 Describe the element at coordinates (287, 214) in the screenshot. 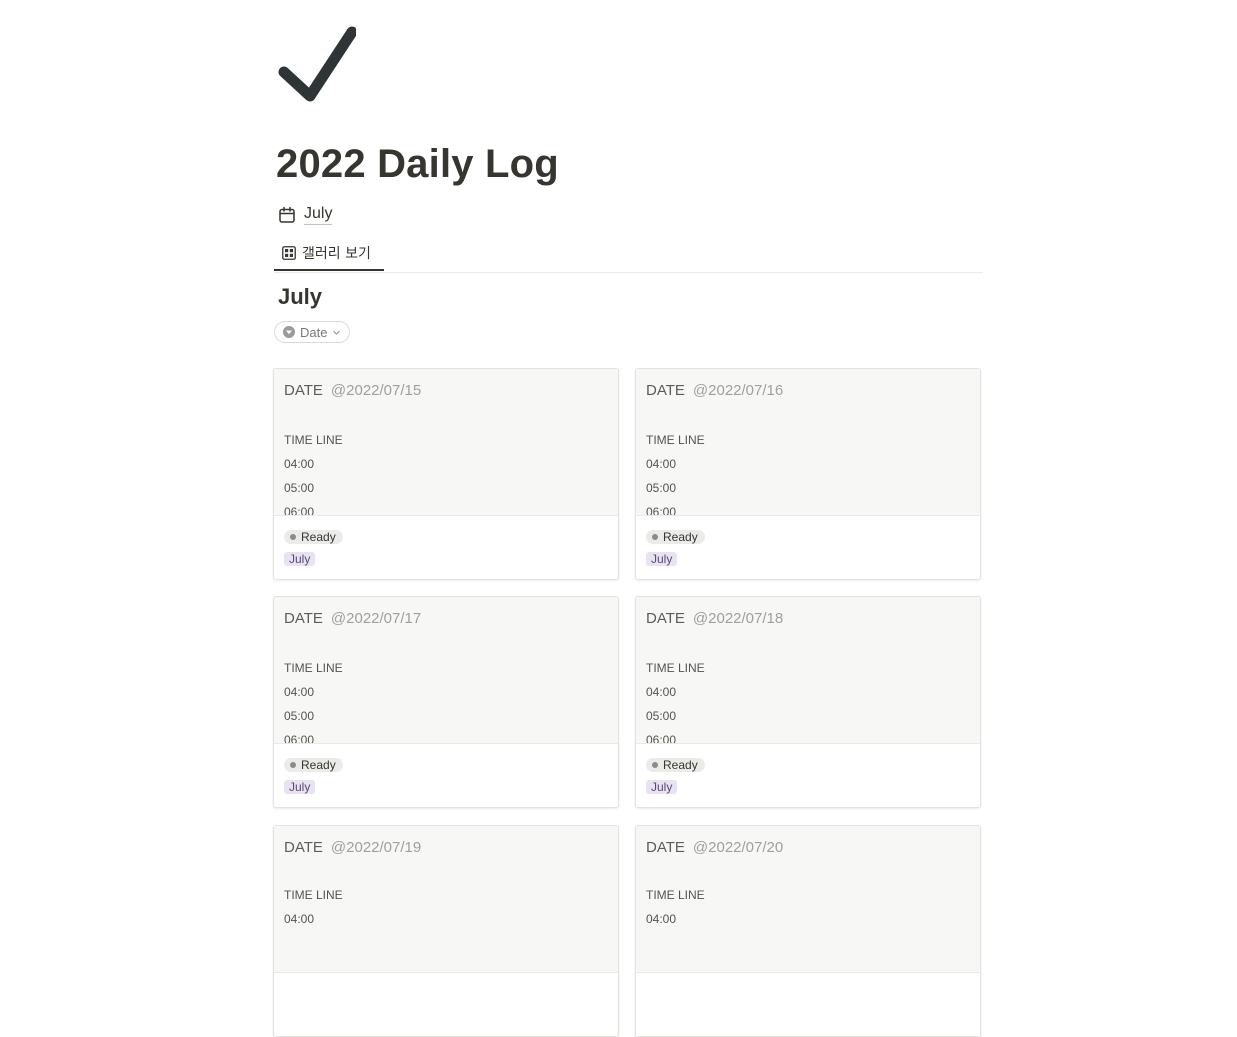

I see `calendar-icon` at that location.